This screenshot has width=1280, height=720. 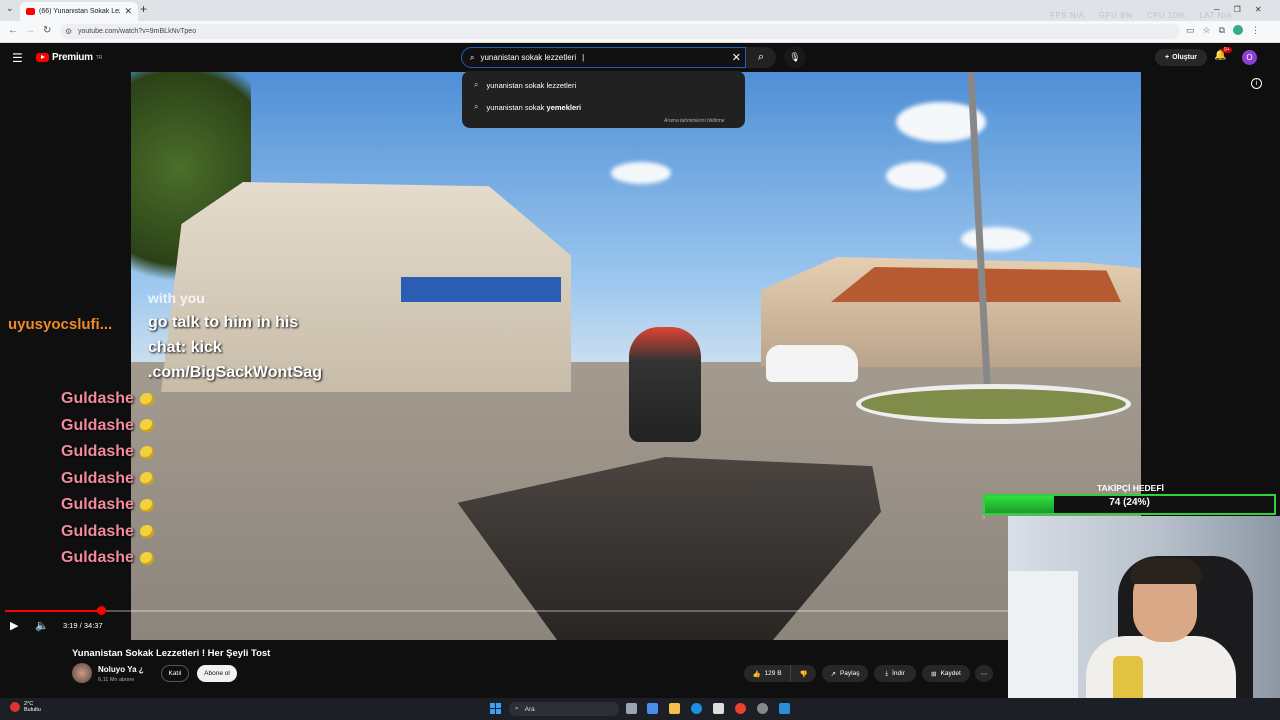 What do you see at coordinates (15, 707) in the screenshot?
I see `weather-icon` at bounding box center [15, 707].